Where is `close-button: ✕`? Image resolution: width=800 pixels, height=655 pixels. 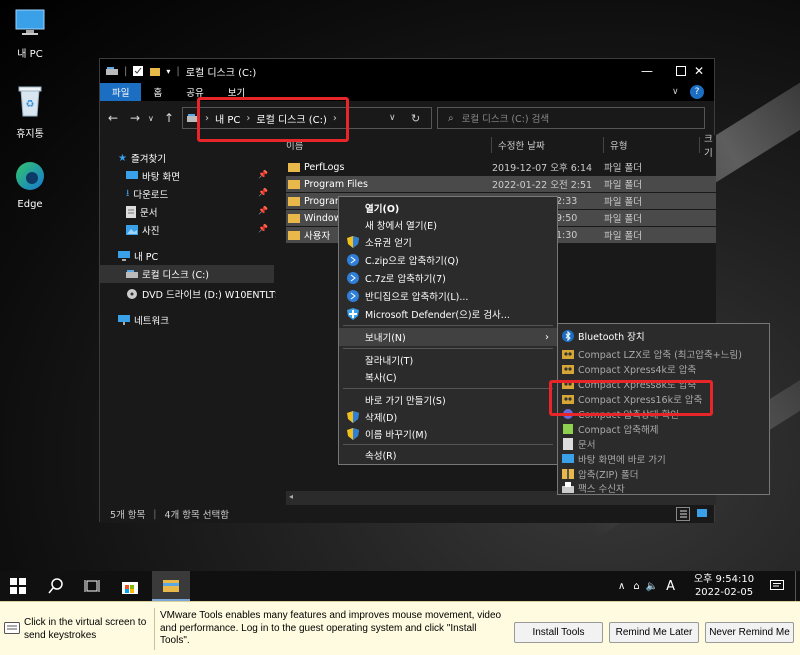
close-button: ✕ is located at coordinates (699, 71).